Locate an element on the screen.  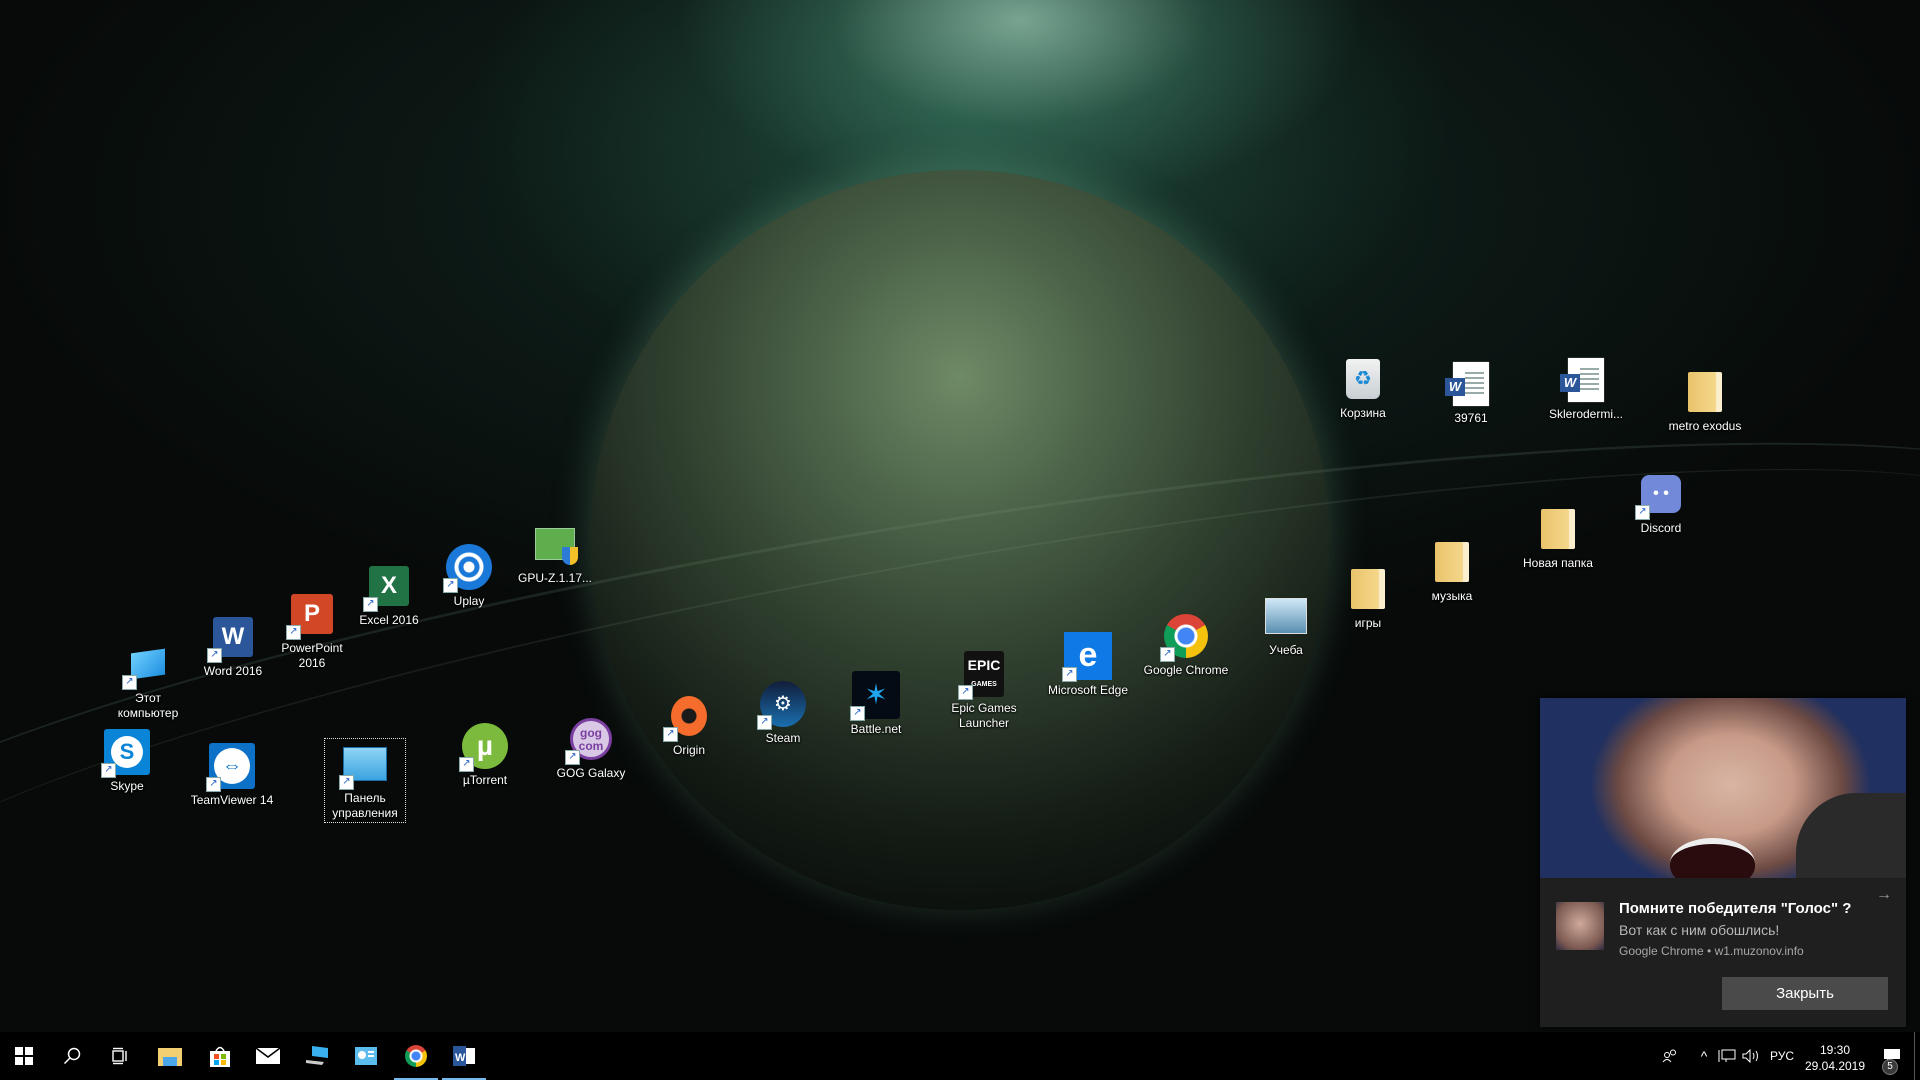
icon-label: GOG Galaxy is located at coordinates (591, 773).